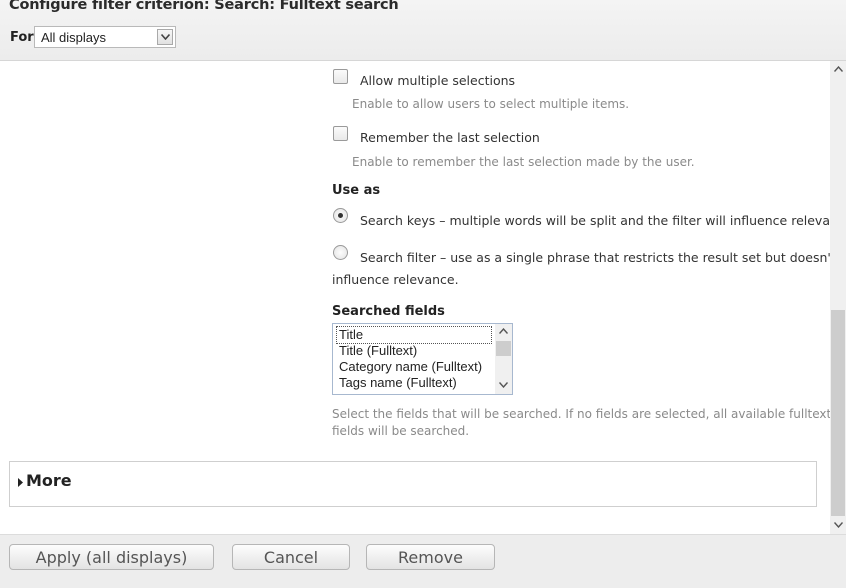 The width and height of the screenshot is (846, 588). I want to click on use-as-search-filter-label-cont: influence relevance., so click(395, 279).